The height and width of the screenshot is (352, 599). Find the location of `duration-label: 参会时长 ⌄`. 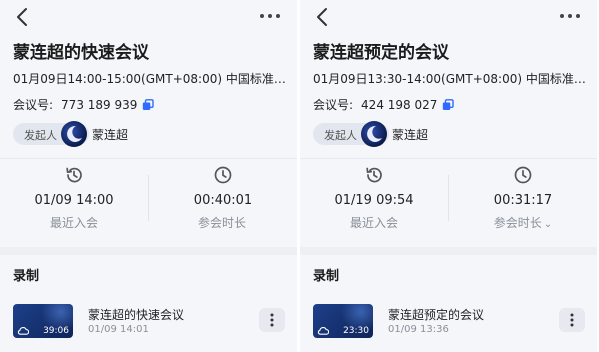

duration-label: 参会时长 ⌄ is located at coordinates (523, 222).